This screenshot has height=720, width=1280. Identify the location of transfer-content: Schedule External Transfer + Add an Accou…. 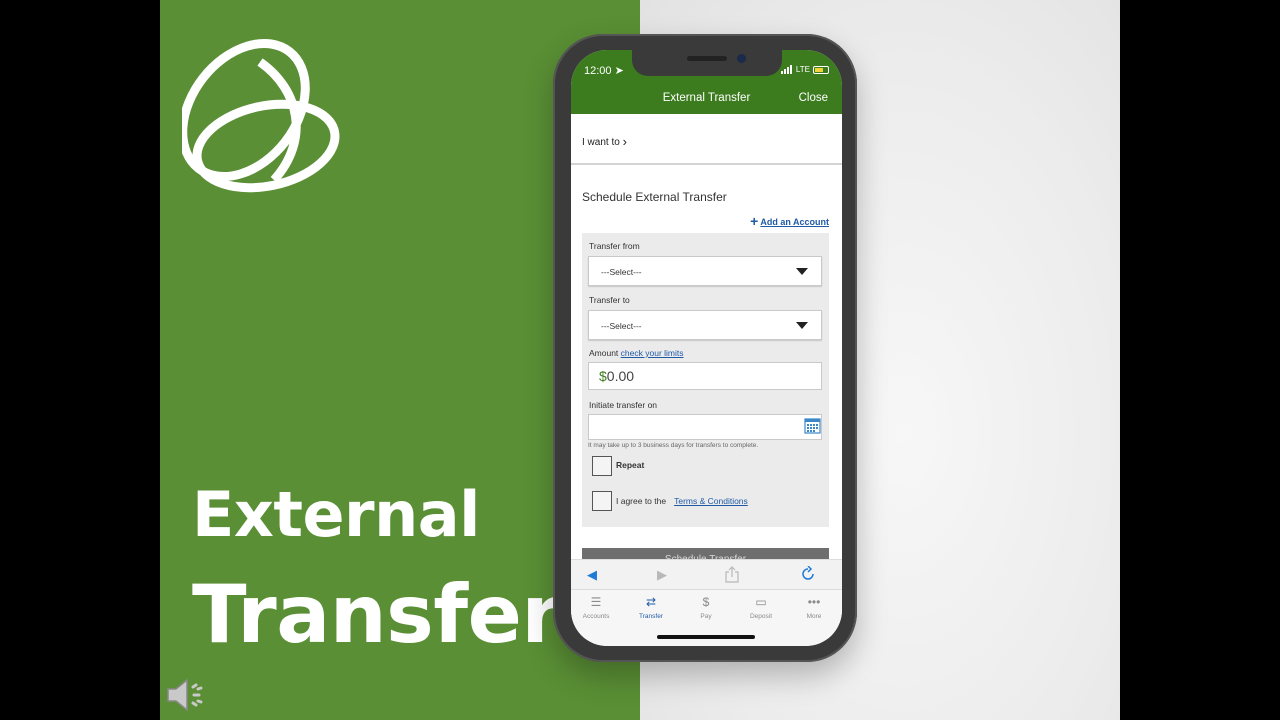
(706, 371).